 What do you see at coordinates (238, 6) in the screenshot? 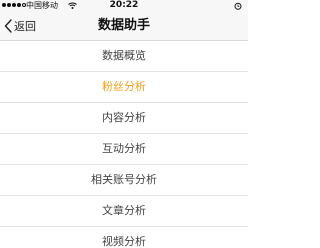
I see `alarm-icon` at bounding box center [238, 6].